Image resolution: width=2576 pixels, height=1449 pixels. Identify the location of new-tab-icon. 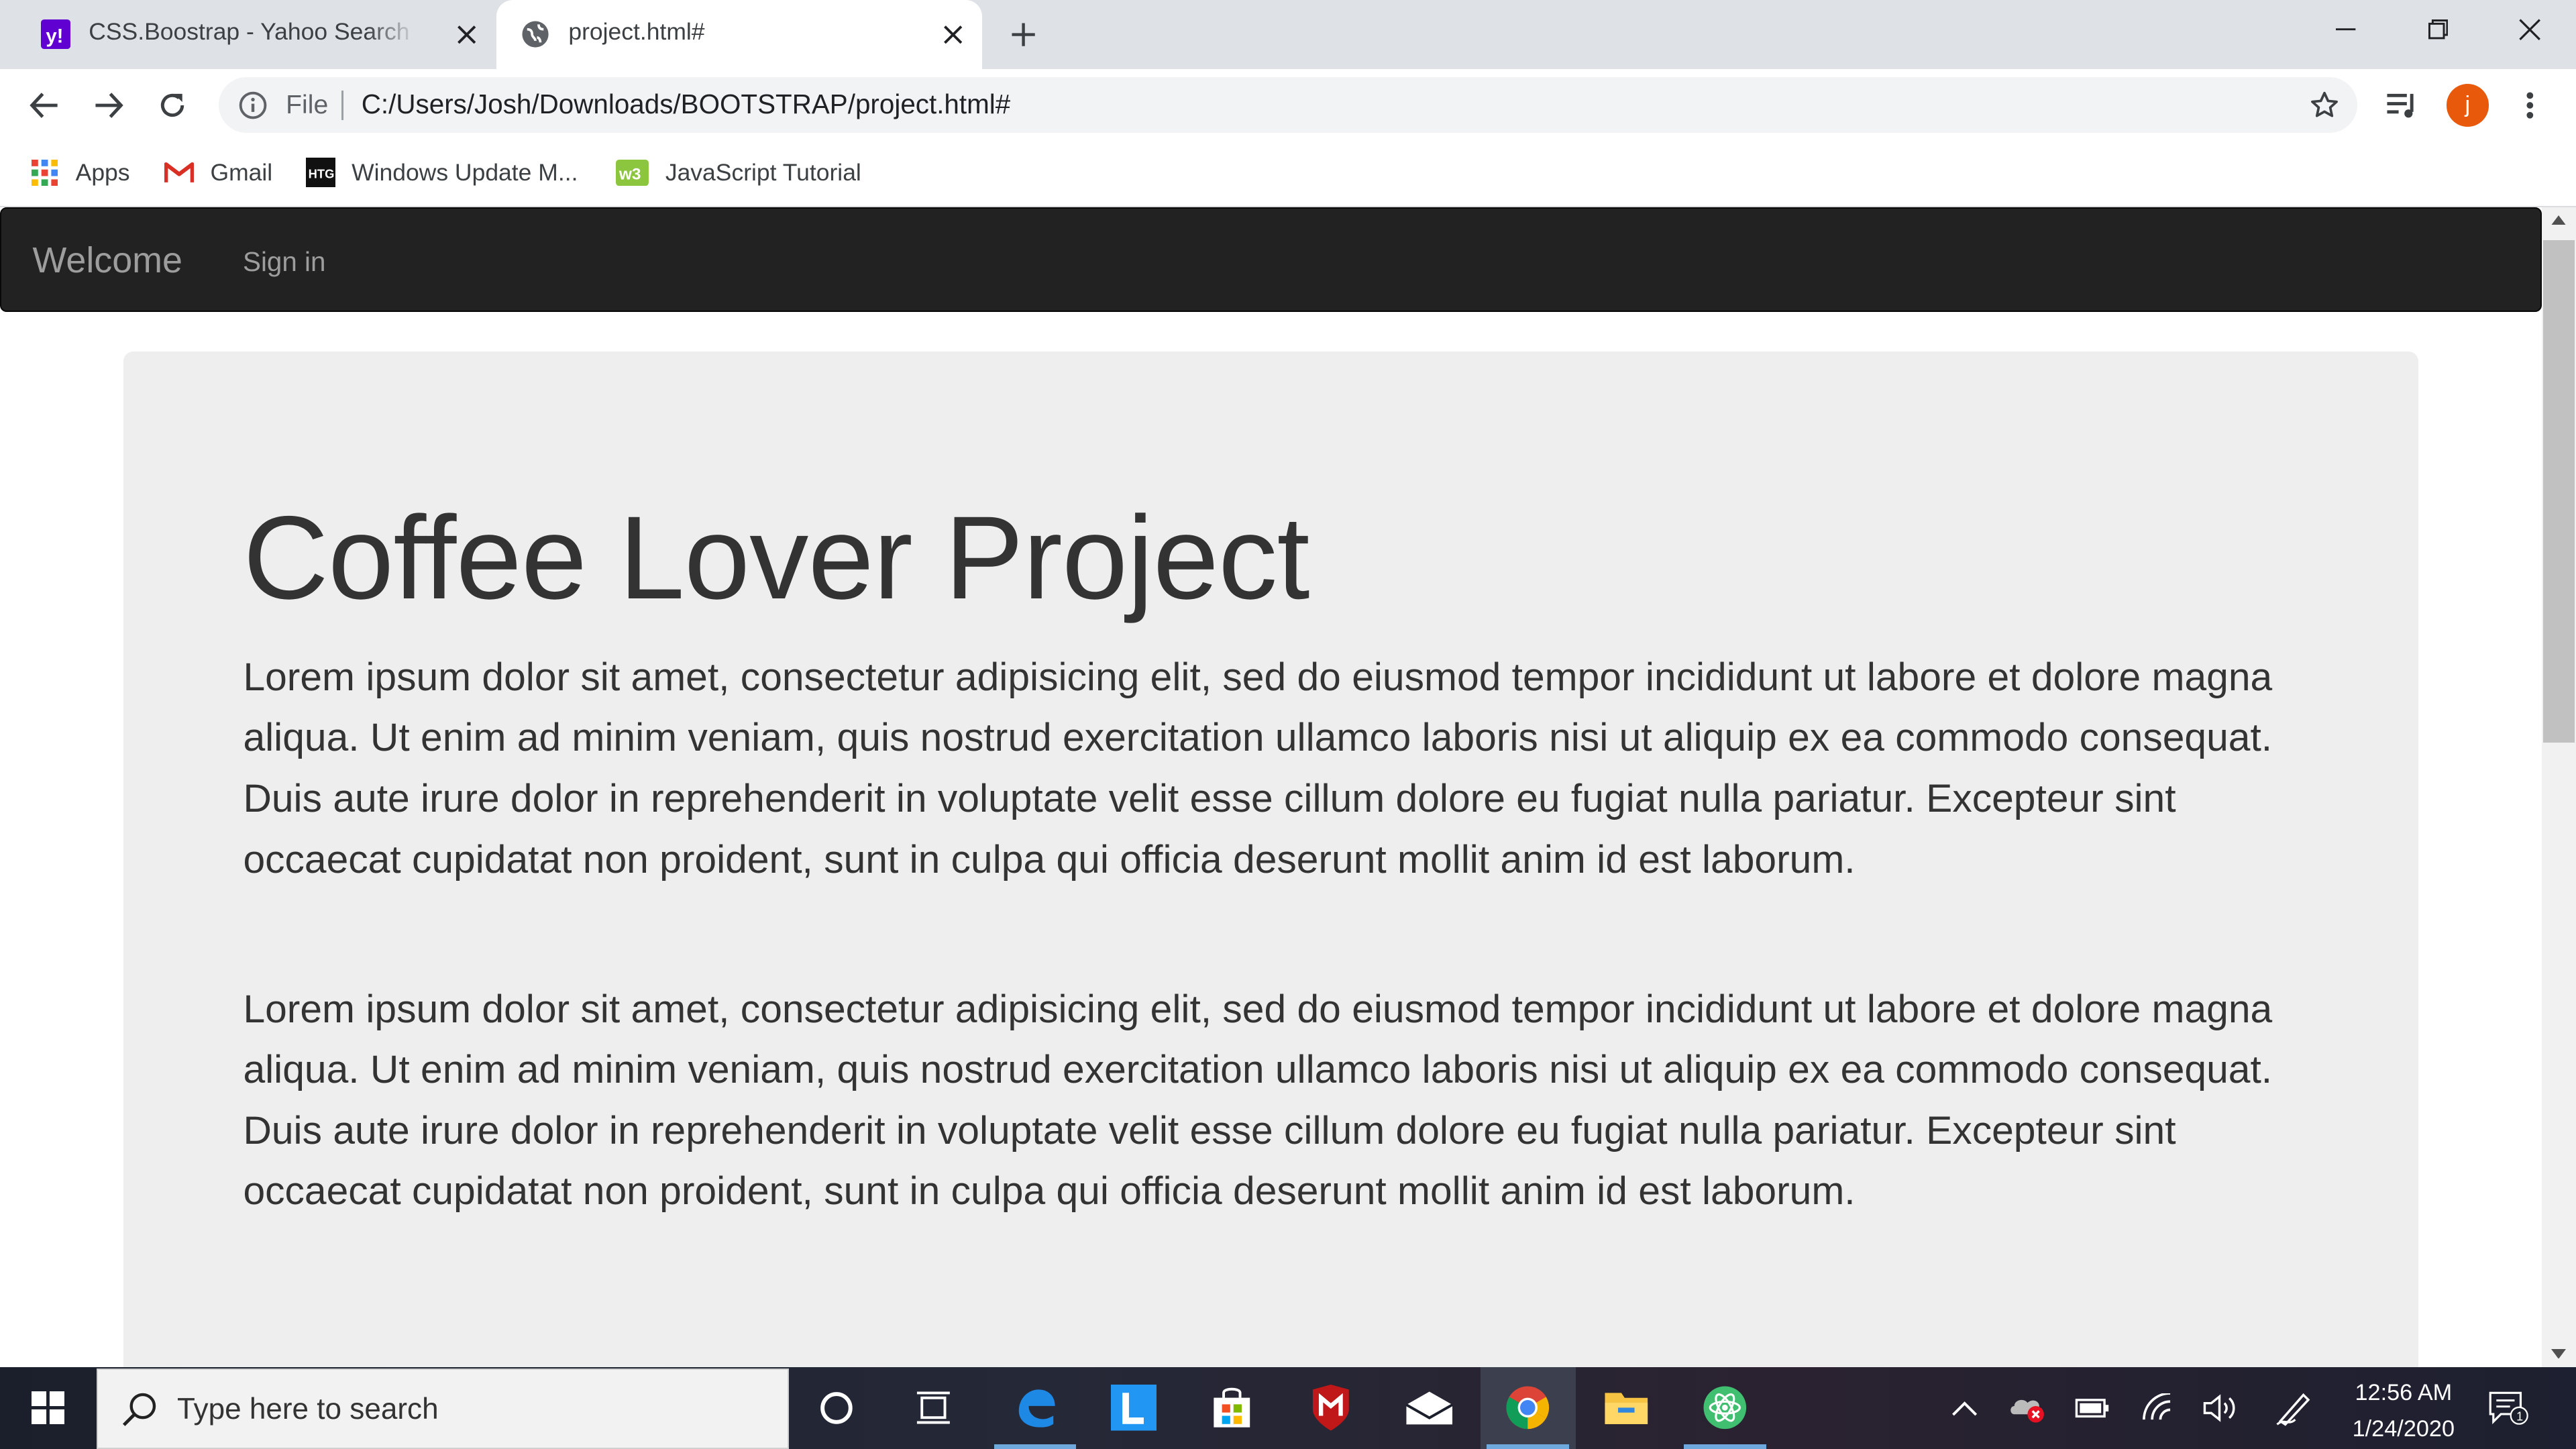
(1024, 34).